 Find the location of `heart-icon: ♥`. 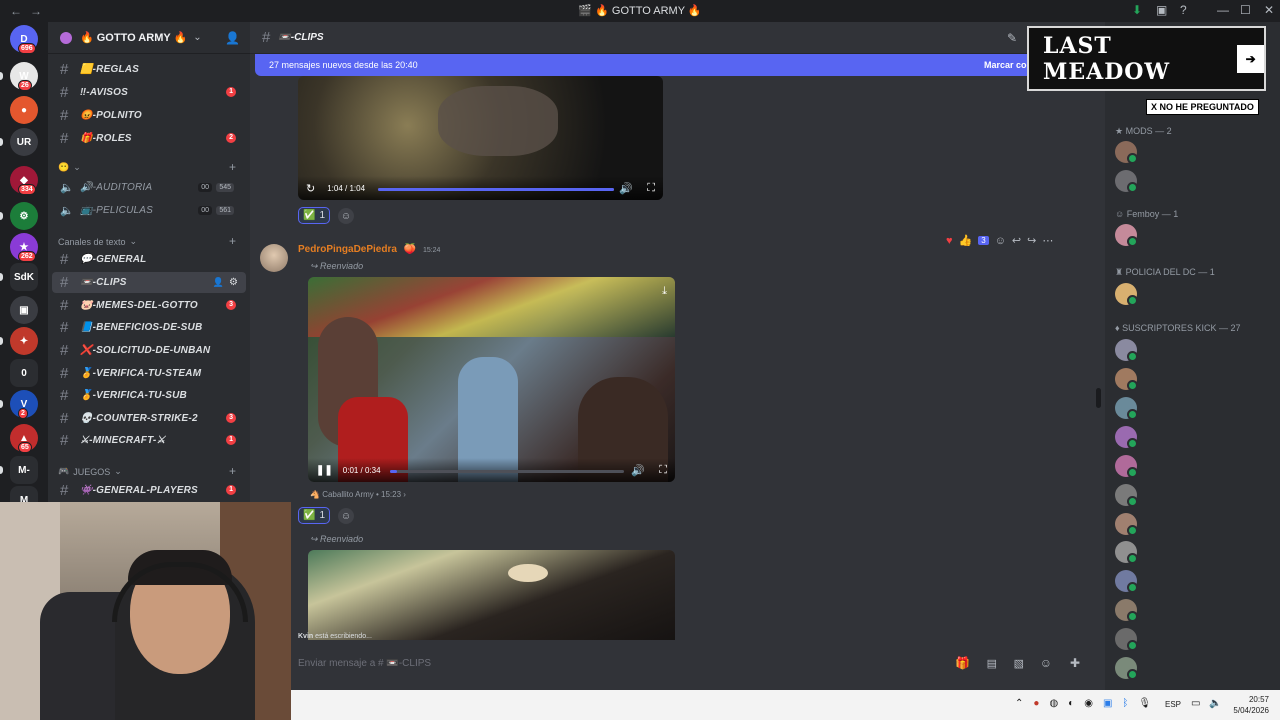

heart-icon: ♥ is located at coordinates (949, 241).